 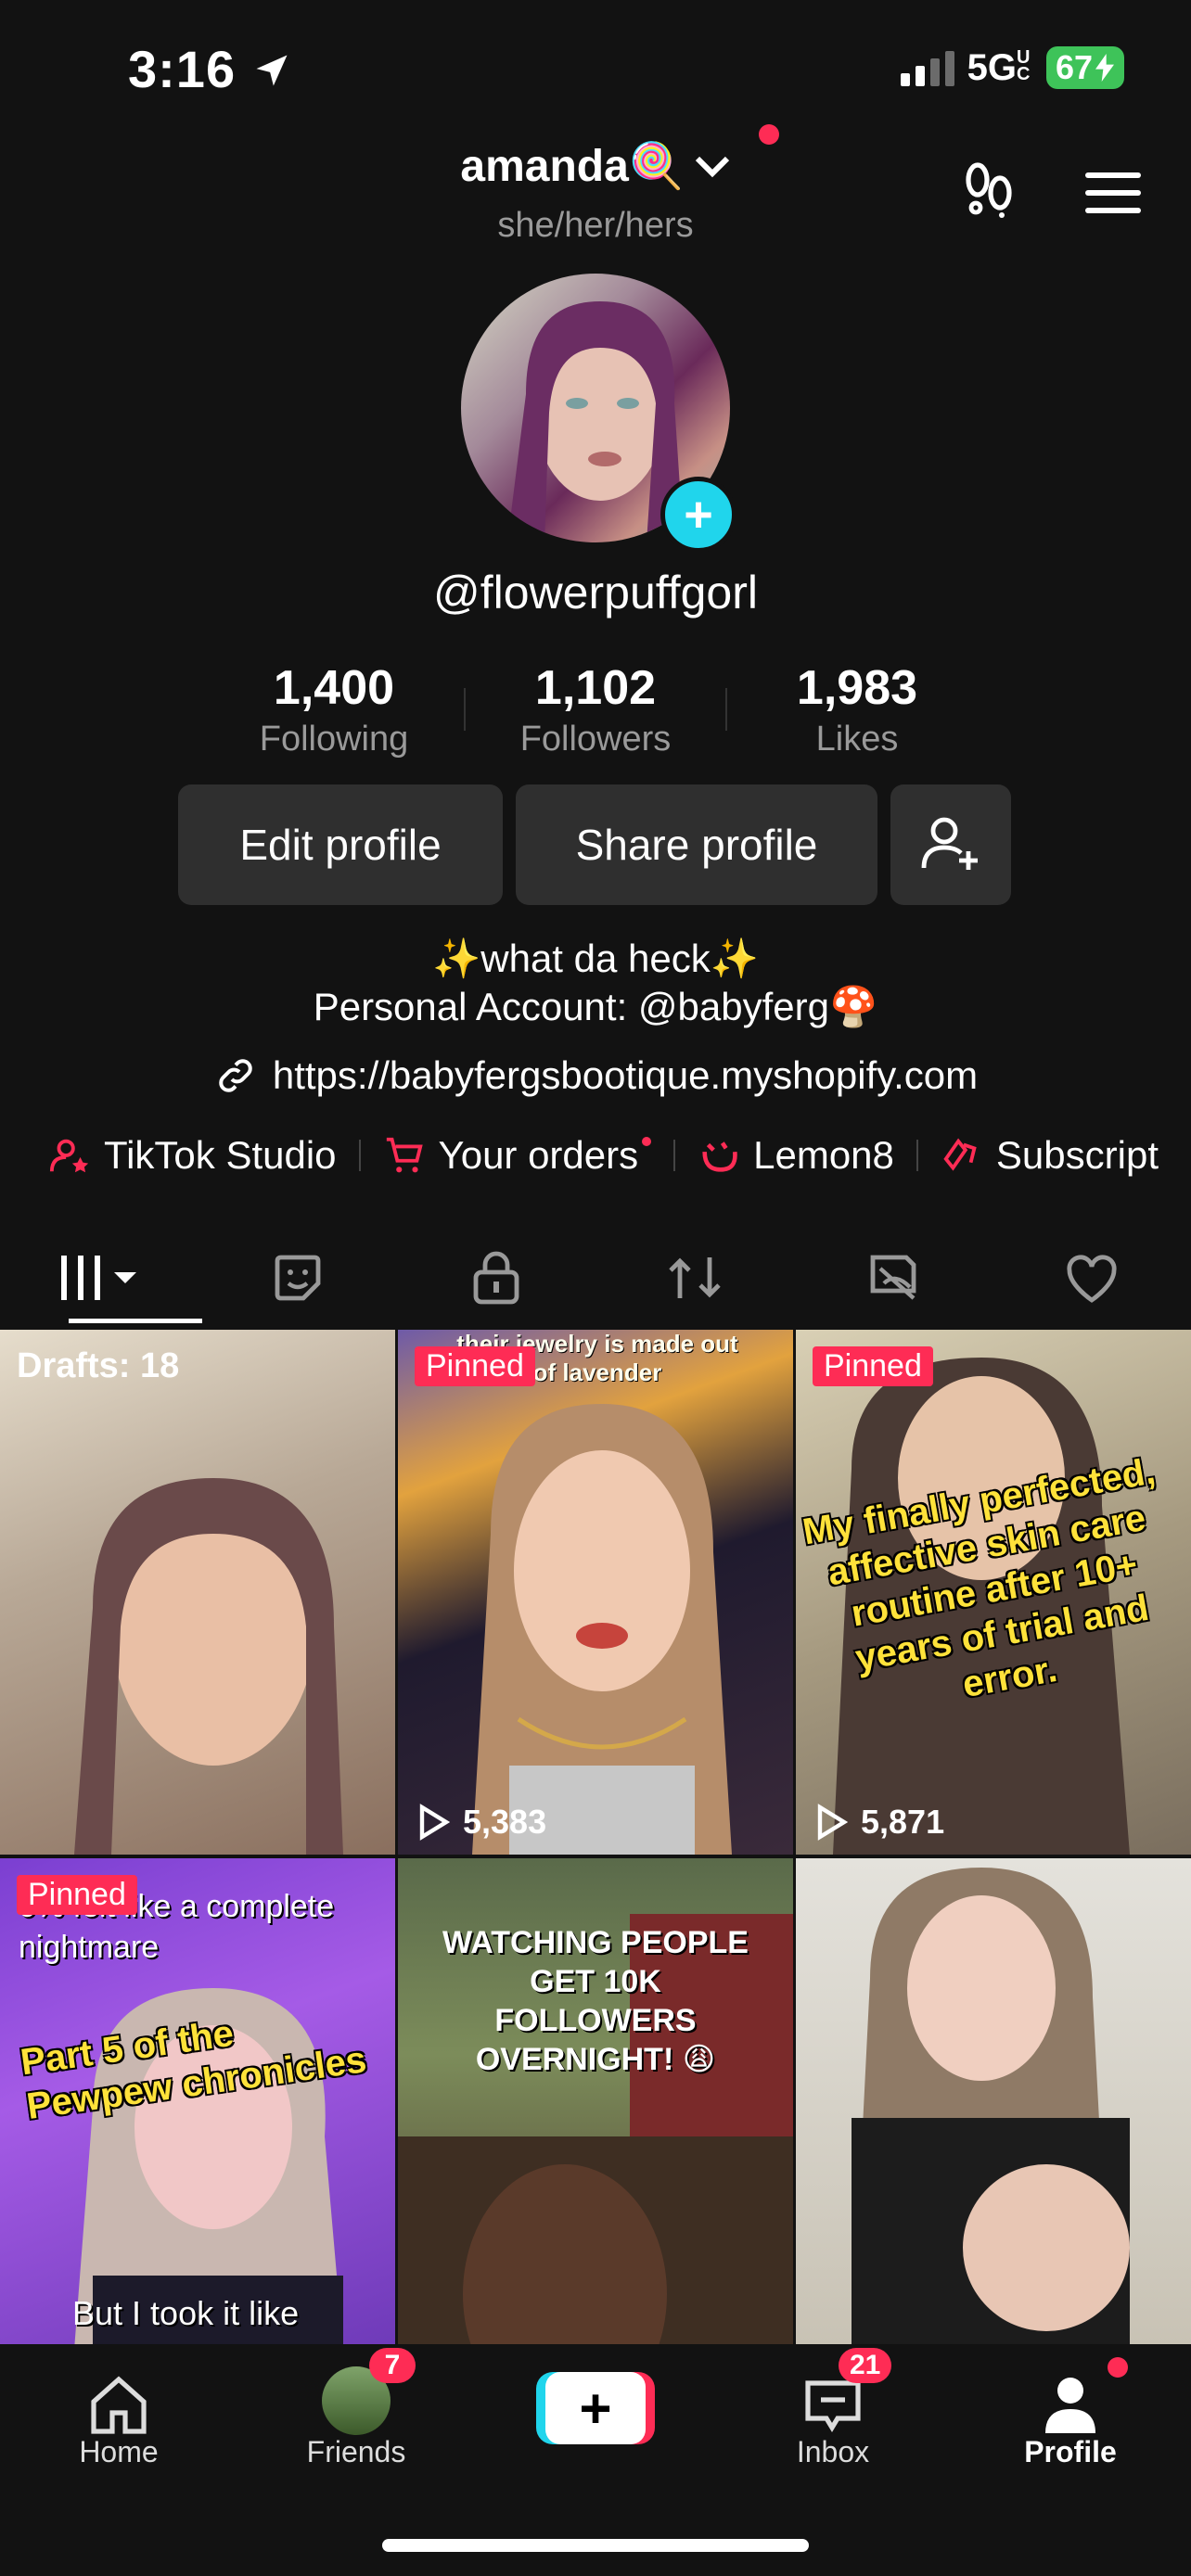 What do you see at coordinates (769, 134) in the screenshot?
I see `notification-dot` at bounding box center [769, 134].